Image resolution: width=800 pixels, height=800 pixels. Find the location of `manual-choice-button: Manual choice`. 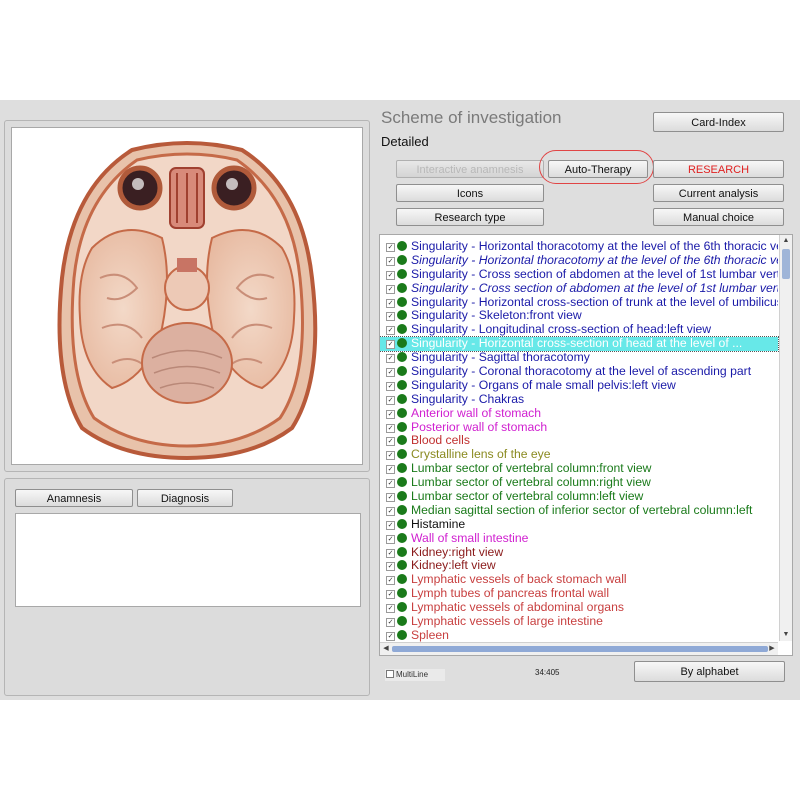

manual-choice-button: Manual choice is located at coordinates (718, 217).